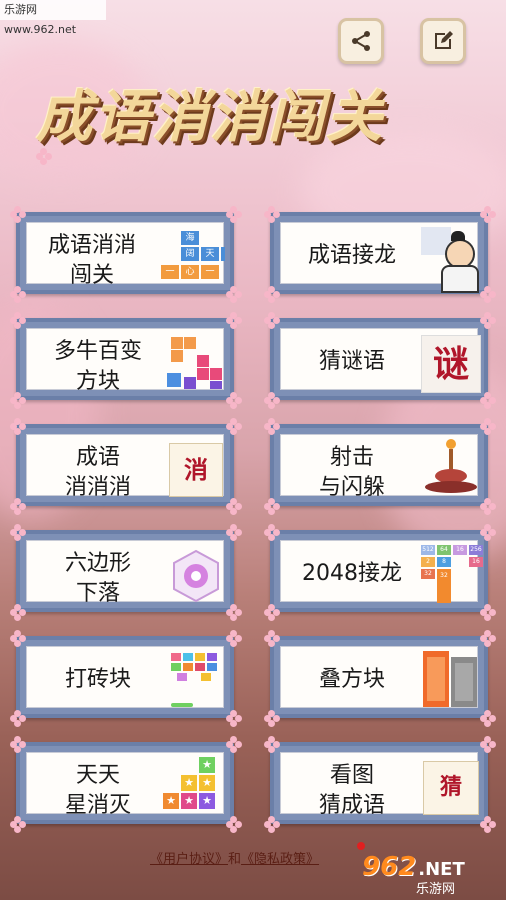 The image size is (506, 900). I want to click on card-title: 射击 与闪躲, so click(352, 473).